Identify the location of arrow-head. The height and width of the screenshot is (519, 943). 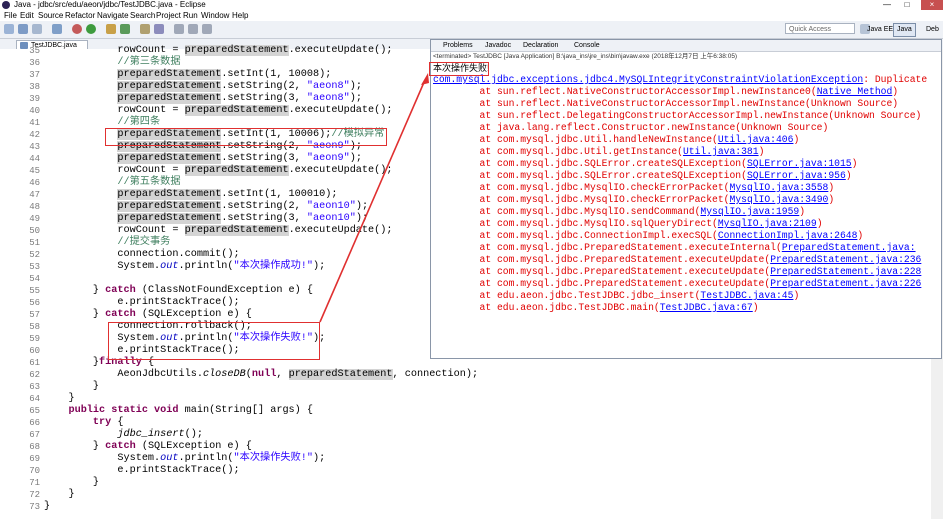
(425, 79).